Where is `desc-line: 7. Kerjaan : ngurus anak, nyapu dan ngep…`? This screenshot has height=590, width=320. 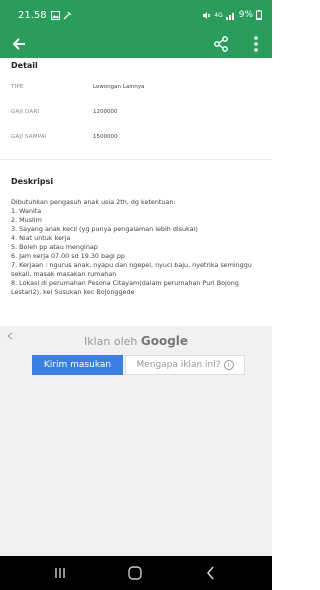
desc-line: 7. Kerjaan : ngurus anak, nyapu dan ngep… is located at coordinates (131, 269).